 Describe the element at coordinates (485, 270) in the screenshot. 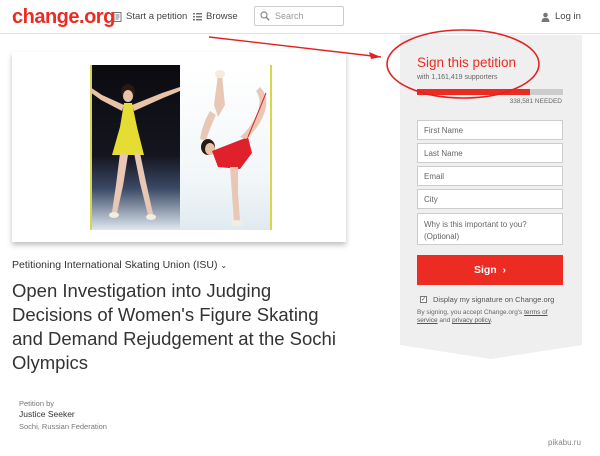

I see `sign-button-label: Sign` at that location.